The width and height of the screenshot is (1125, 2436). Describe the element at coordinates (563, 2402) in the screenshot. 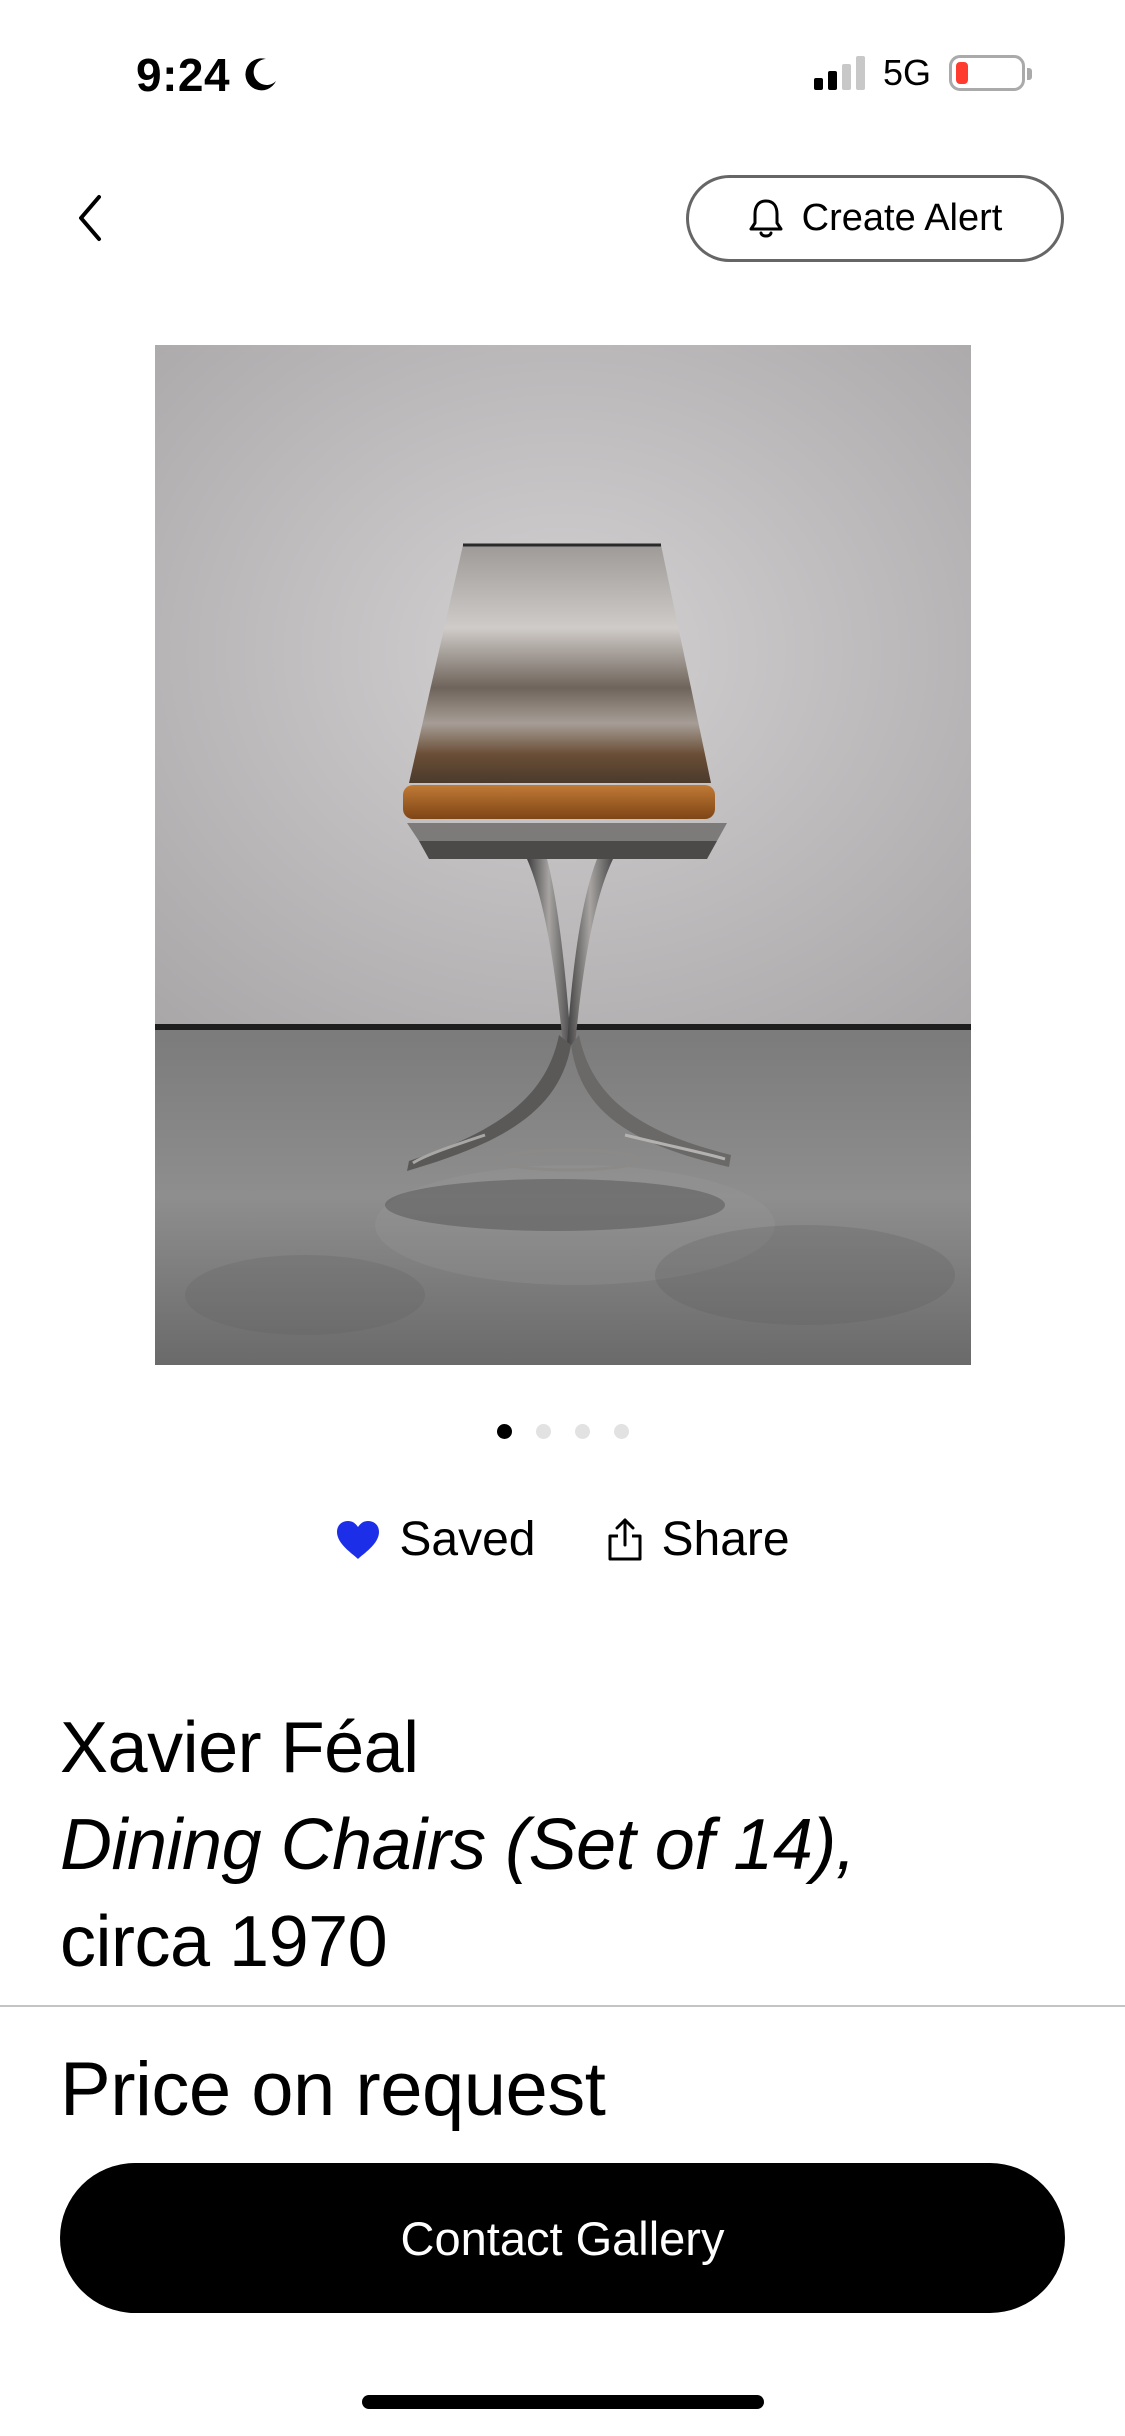

I see `home-indicator` at that location.